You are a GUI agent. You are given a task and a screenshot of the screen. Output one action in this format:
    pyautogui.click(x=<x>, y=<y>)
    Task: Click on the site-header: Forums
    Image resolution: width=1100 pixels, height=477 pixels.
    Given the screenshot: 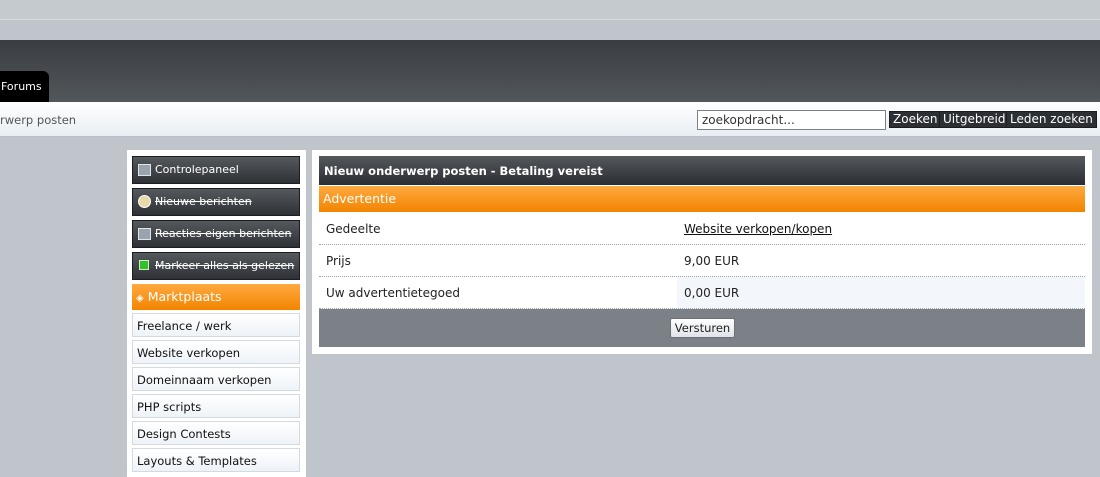 What is the action you would take?
    pyautogui.click(x=550, y=71)
    